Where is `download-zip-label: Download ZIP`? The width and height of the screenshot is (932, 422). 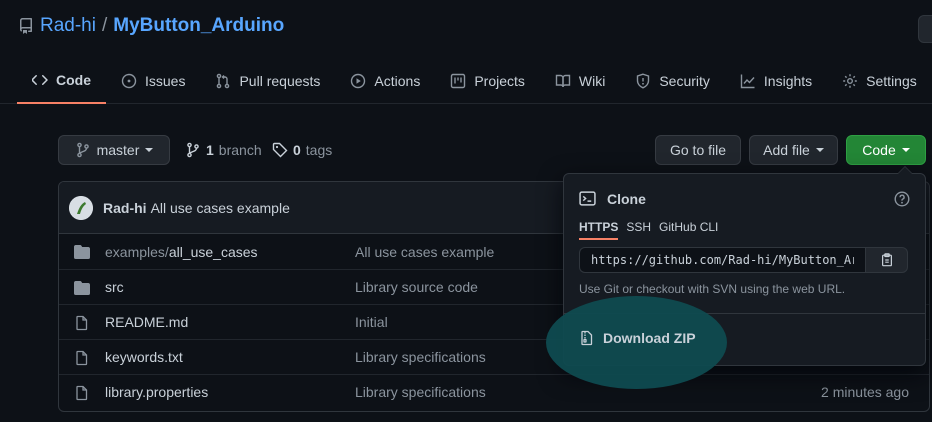 download-zip-label: Download ZIP is located at coordinates (649, 338).